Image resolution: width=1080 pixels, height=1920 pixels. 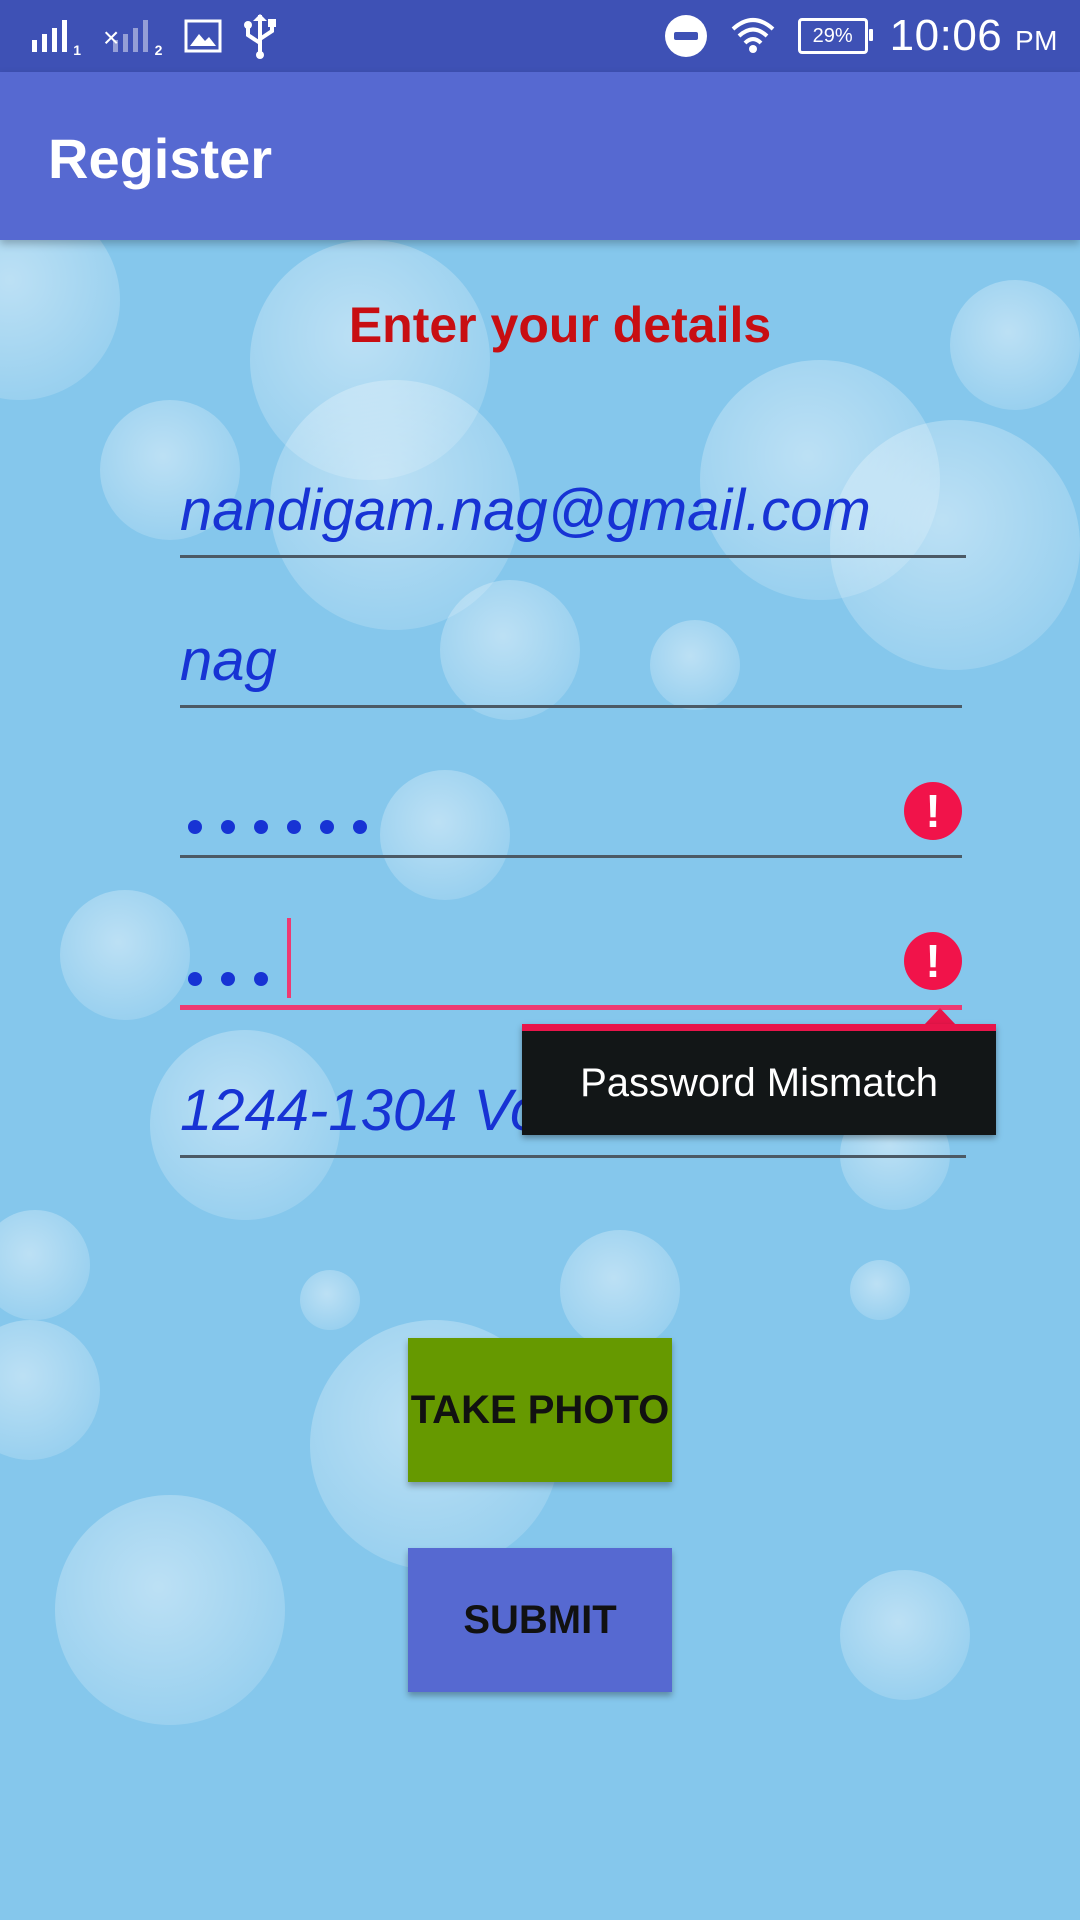 I want to click on signal-icon: 1, so click(x=56, y=39).